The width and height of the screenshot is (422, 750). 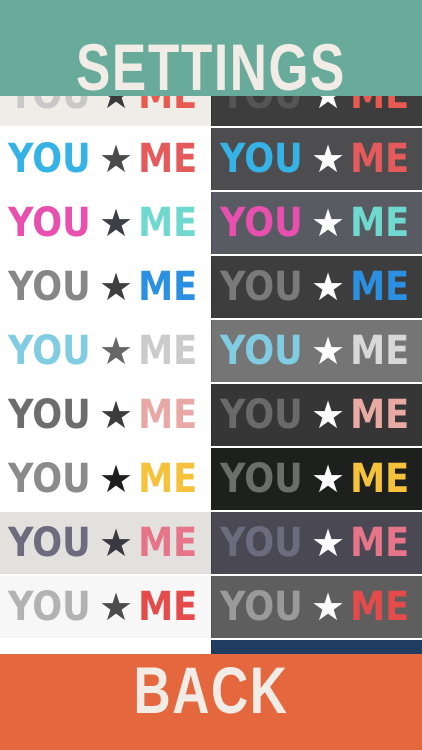 I want to click on page-title: SETTINGS, so click(x=211, y=67).